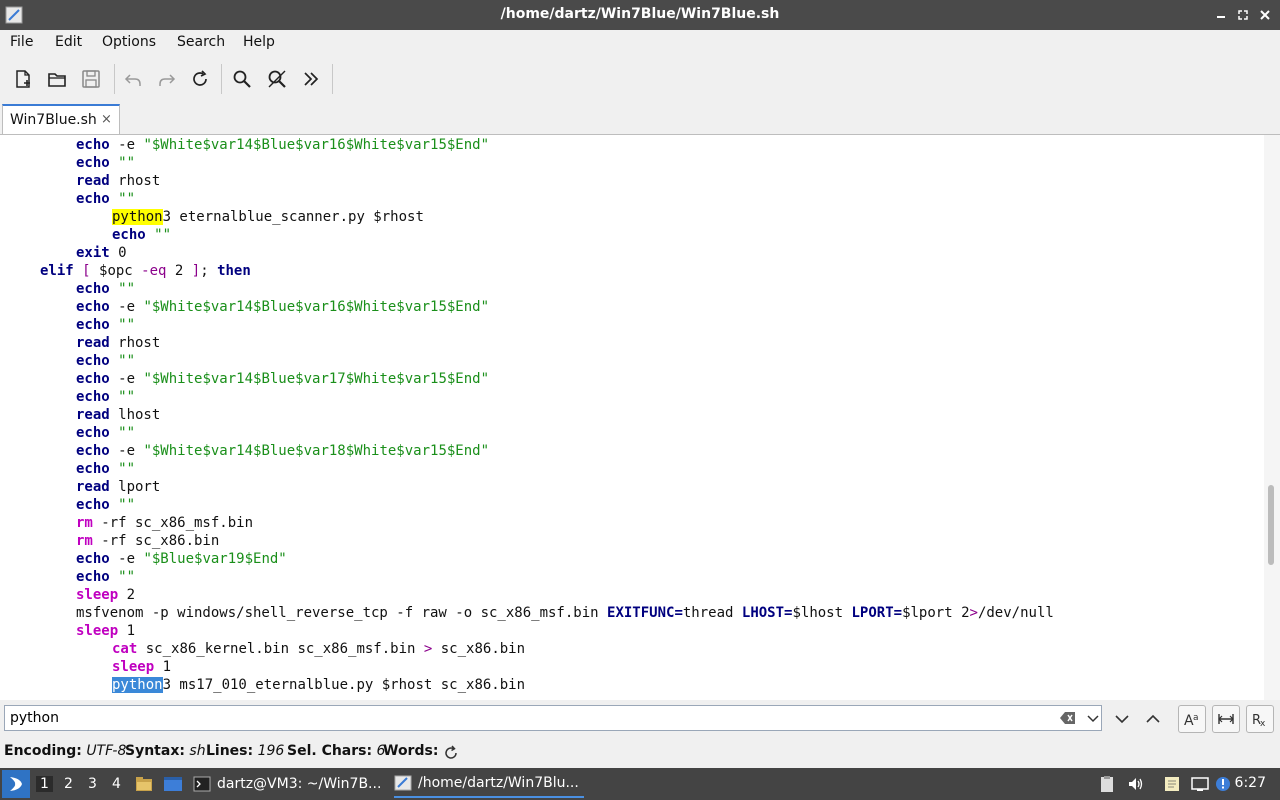 The height and width of the screenshot is (800, 1280). What do you see at coordinates (277, 79) in the screenshot?
I see `replace-icon` at bounding box center [277, 79].